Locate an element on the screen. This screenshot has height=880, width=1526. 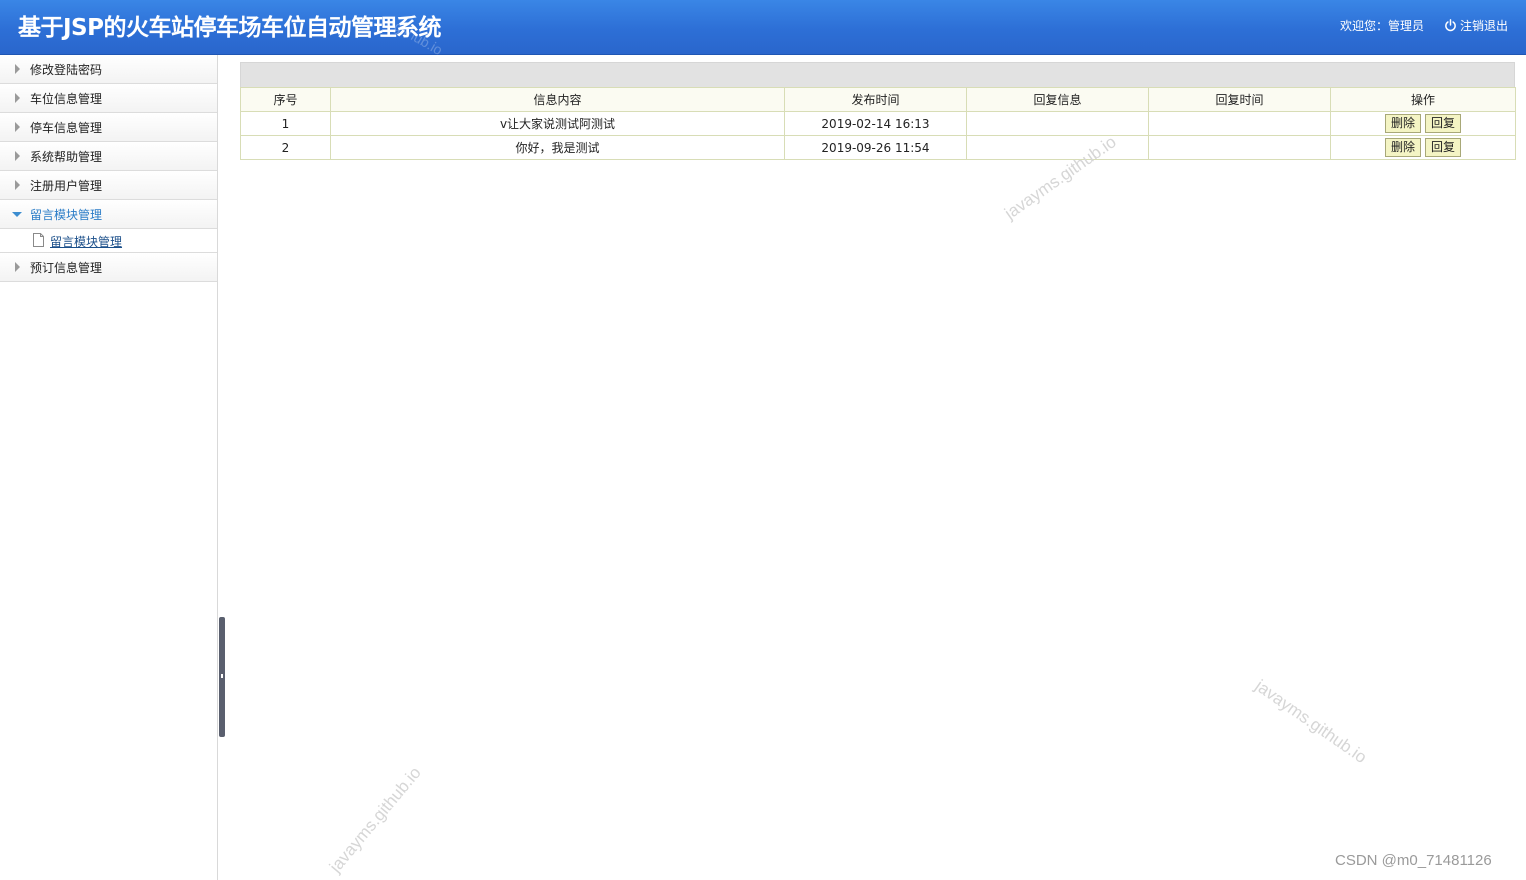
sidebar-resize-handle is located at coordinates (222, 677).